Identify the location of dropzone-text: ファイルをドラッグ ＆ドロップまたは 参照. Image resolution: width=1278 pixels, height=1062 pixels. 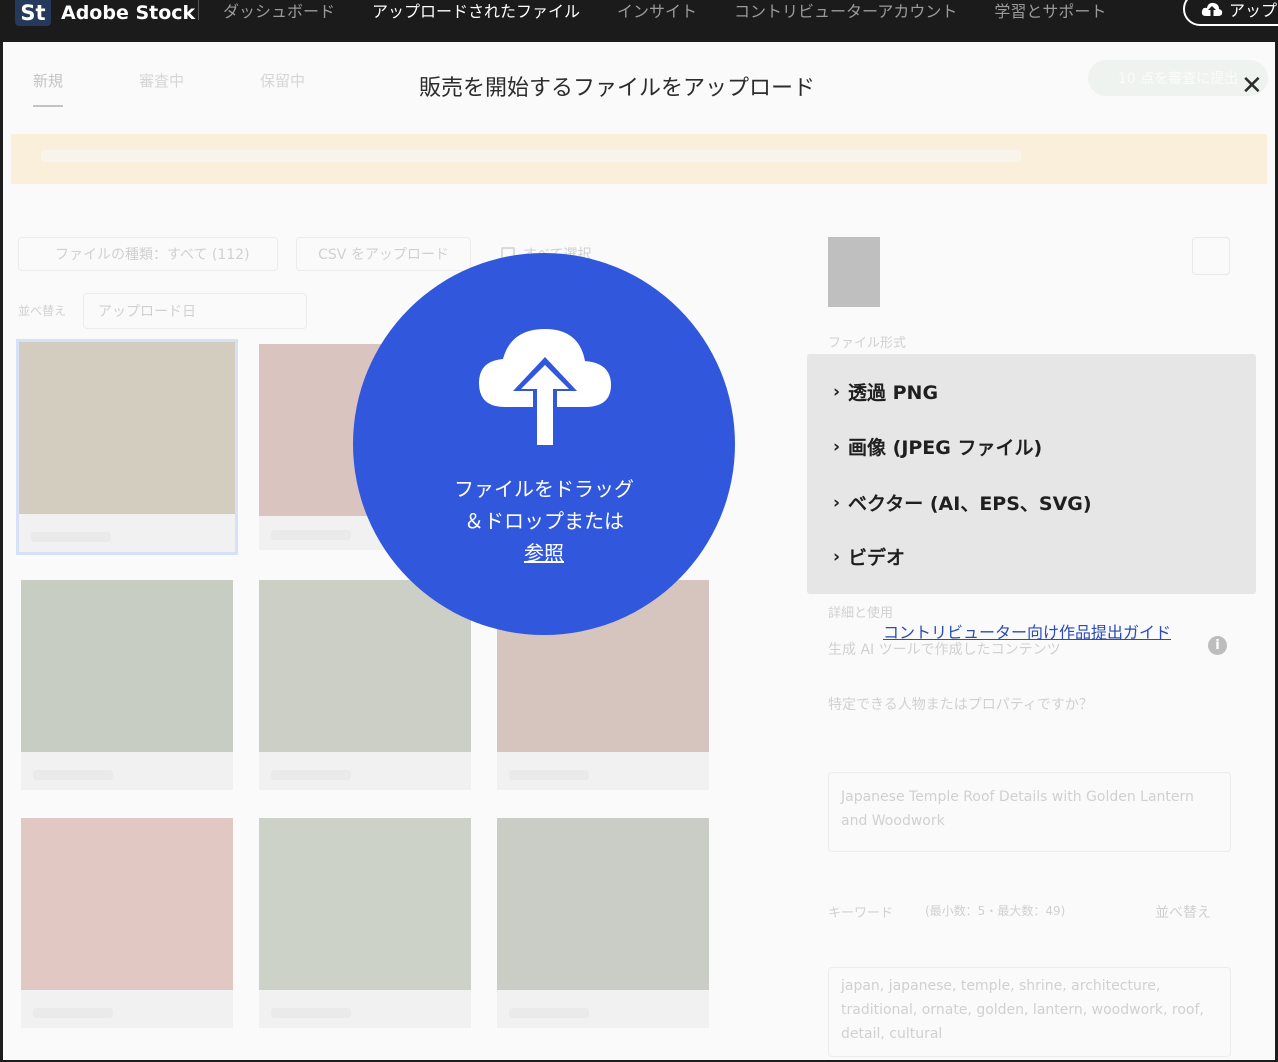
(544, 521).